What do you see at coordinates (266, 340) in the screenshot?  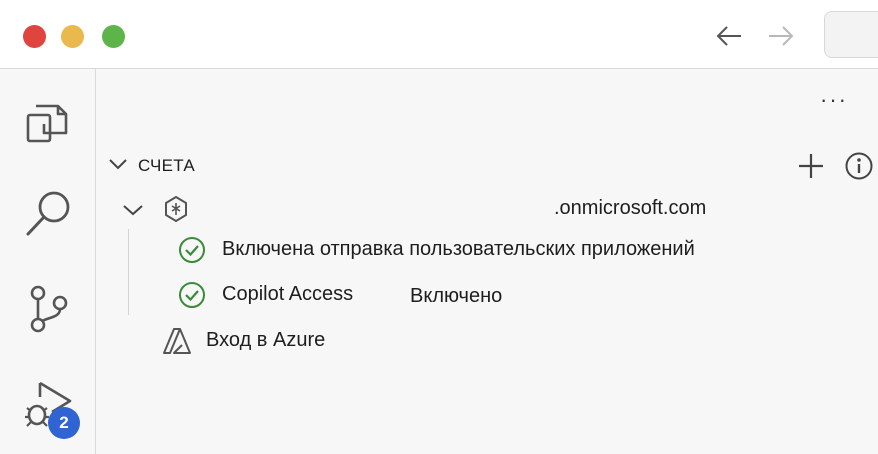 I see `azure-sign-in-label: Вход в Azure` at bounding box center [266, 340].